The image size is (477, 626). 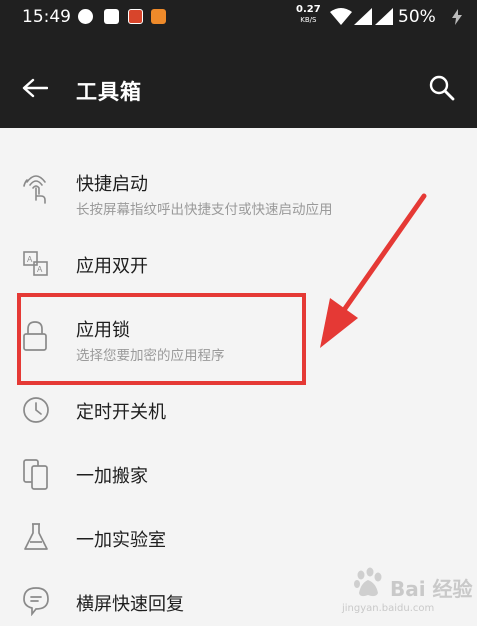 What do you see at coordinates (46, 17) in the screenshot?
I see `status-time: 15:49` at bounding box center [46, 17].